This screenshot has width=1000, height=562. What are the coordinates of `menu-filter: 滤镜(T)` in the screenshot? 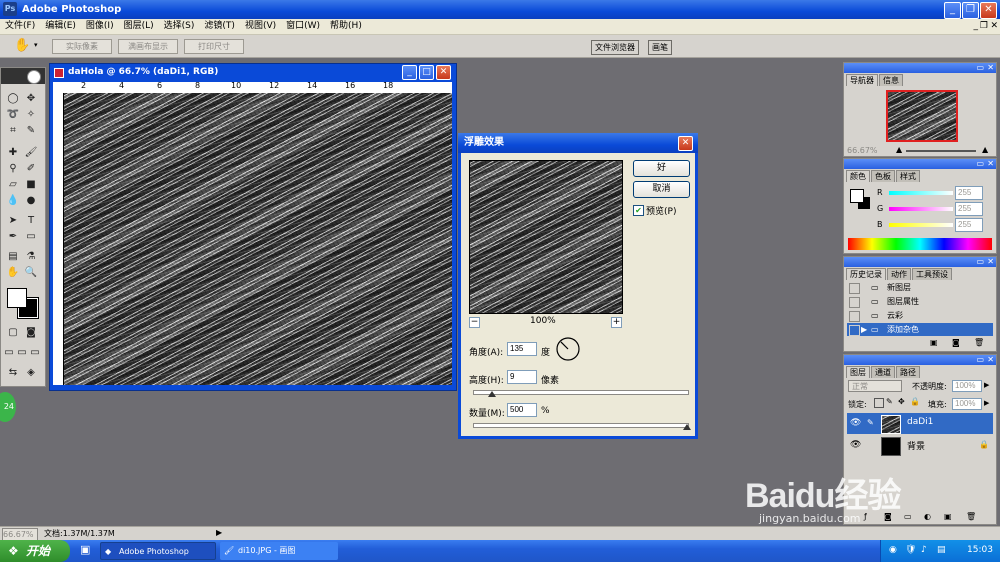 It's located at (219, 26).